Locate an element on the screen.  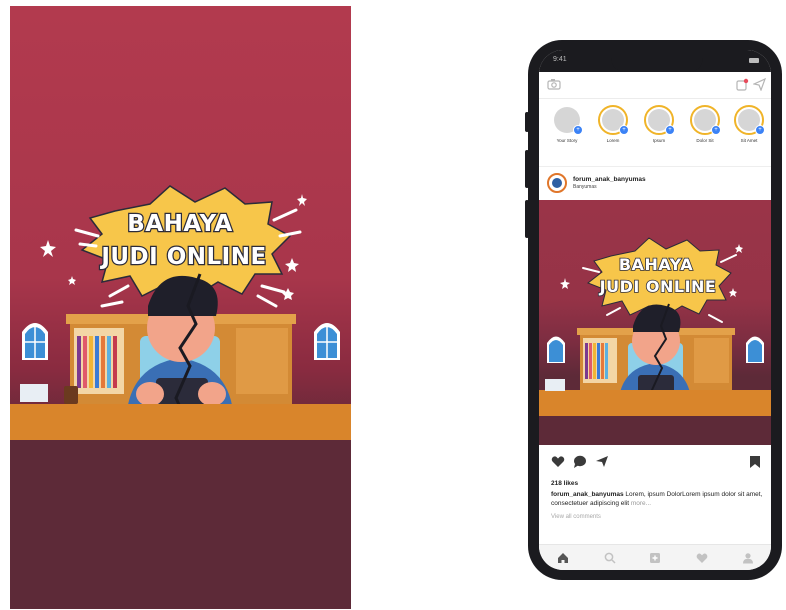
story-label: Sit Amet is located at coordinates (749, 140).